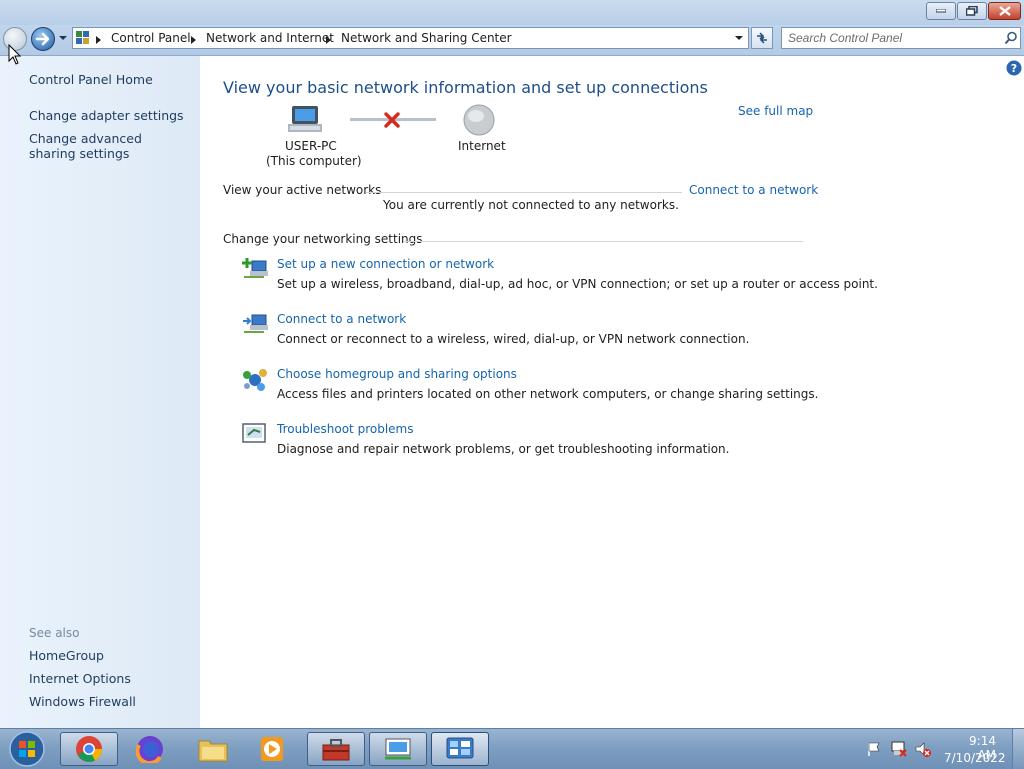 The width and height of the screenshot is (1024, 769). I want to click on breadcrumb-control-panel: Control Panel, so click(151, 38).